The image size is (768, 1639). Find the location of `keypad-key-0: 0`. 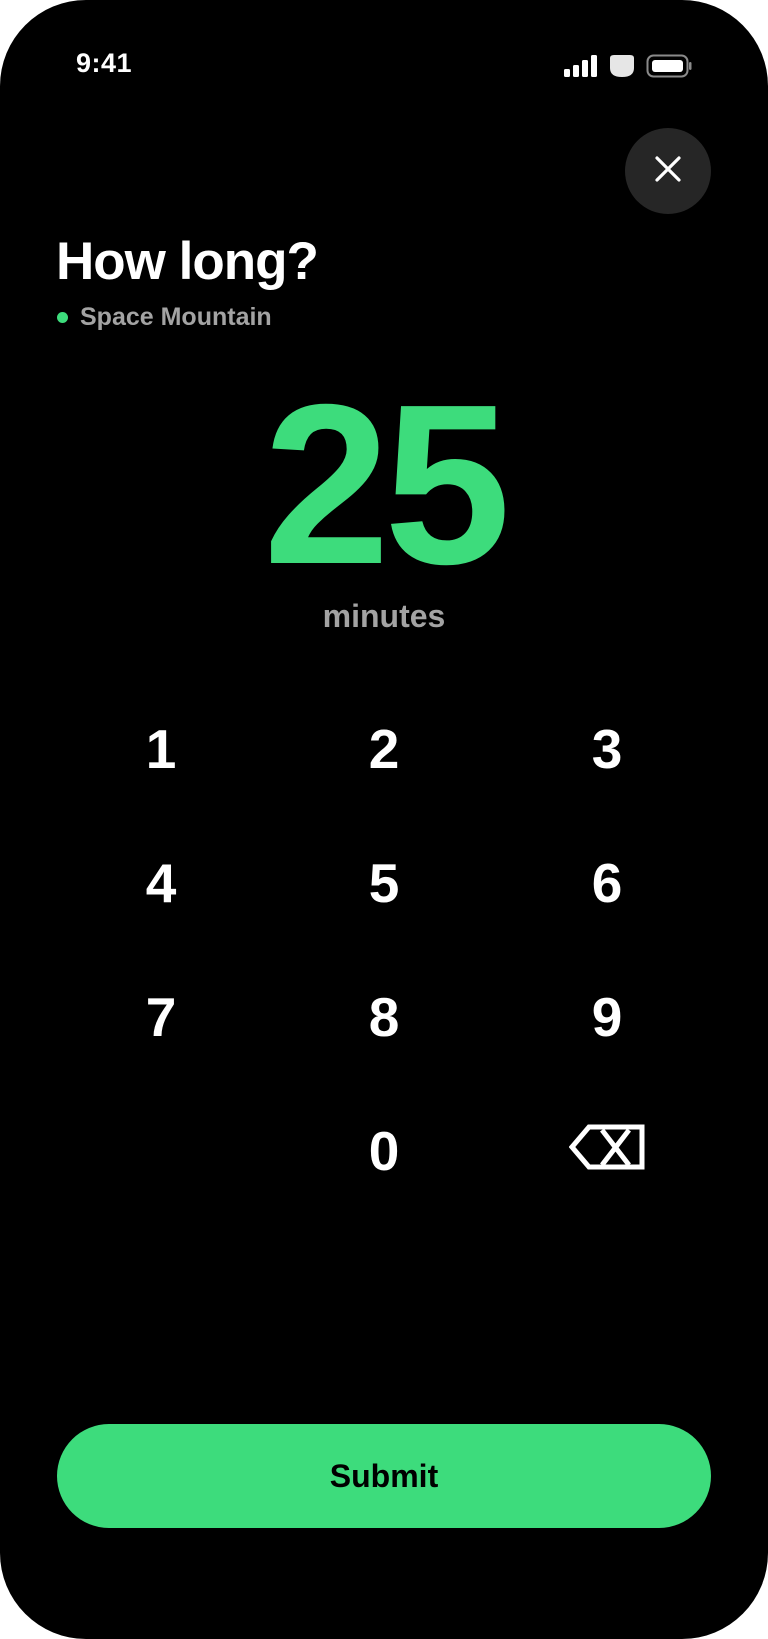

keypad-key-0: 0 is located at coordinates (384, 1151).